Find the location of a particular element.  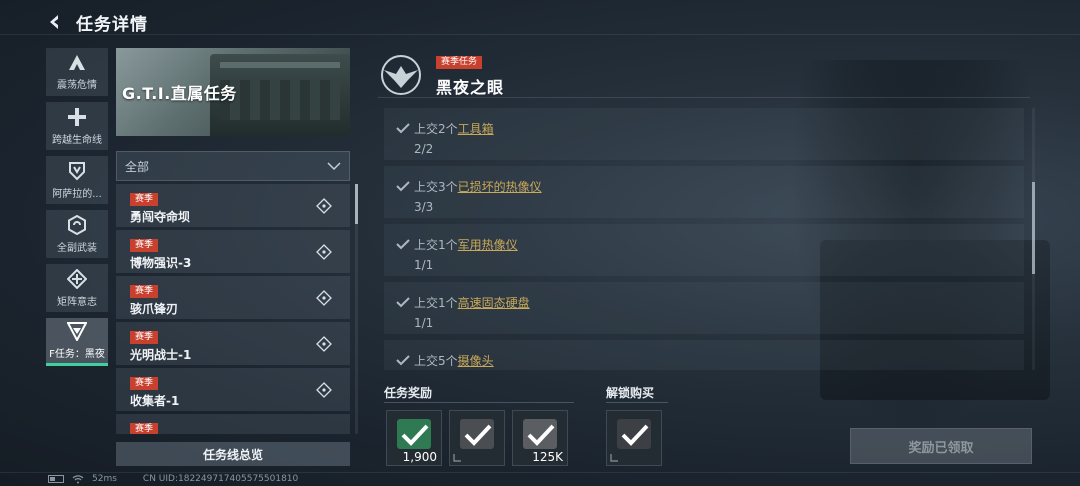

category-tab-5: F任务：黑夜 is located at coordinates (77, 342).